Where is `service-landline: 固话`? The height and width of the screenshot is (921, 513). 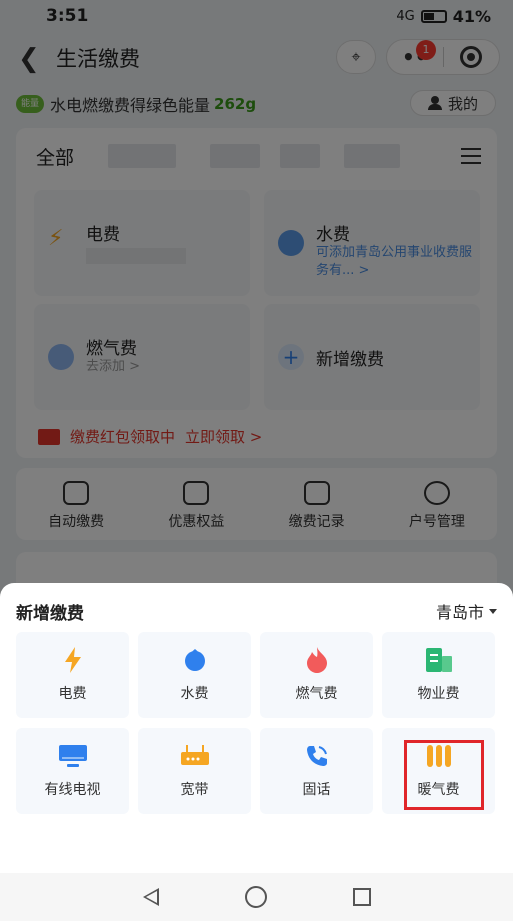
service-landline: 固话 is located at coordinates (316, 771).